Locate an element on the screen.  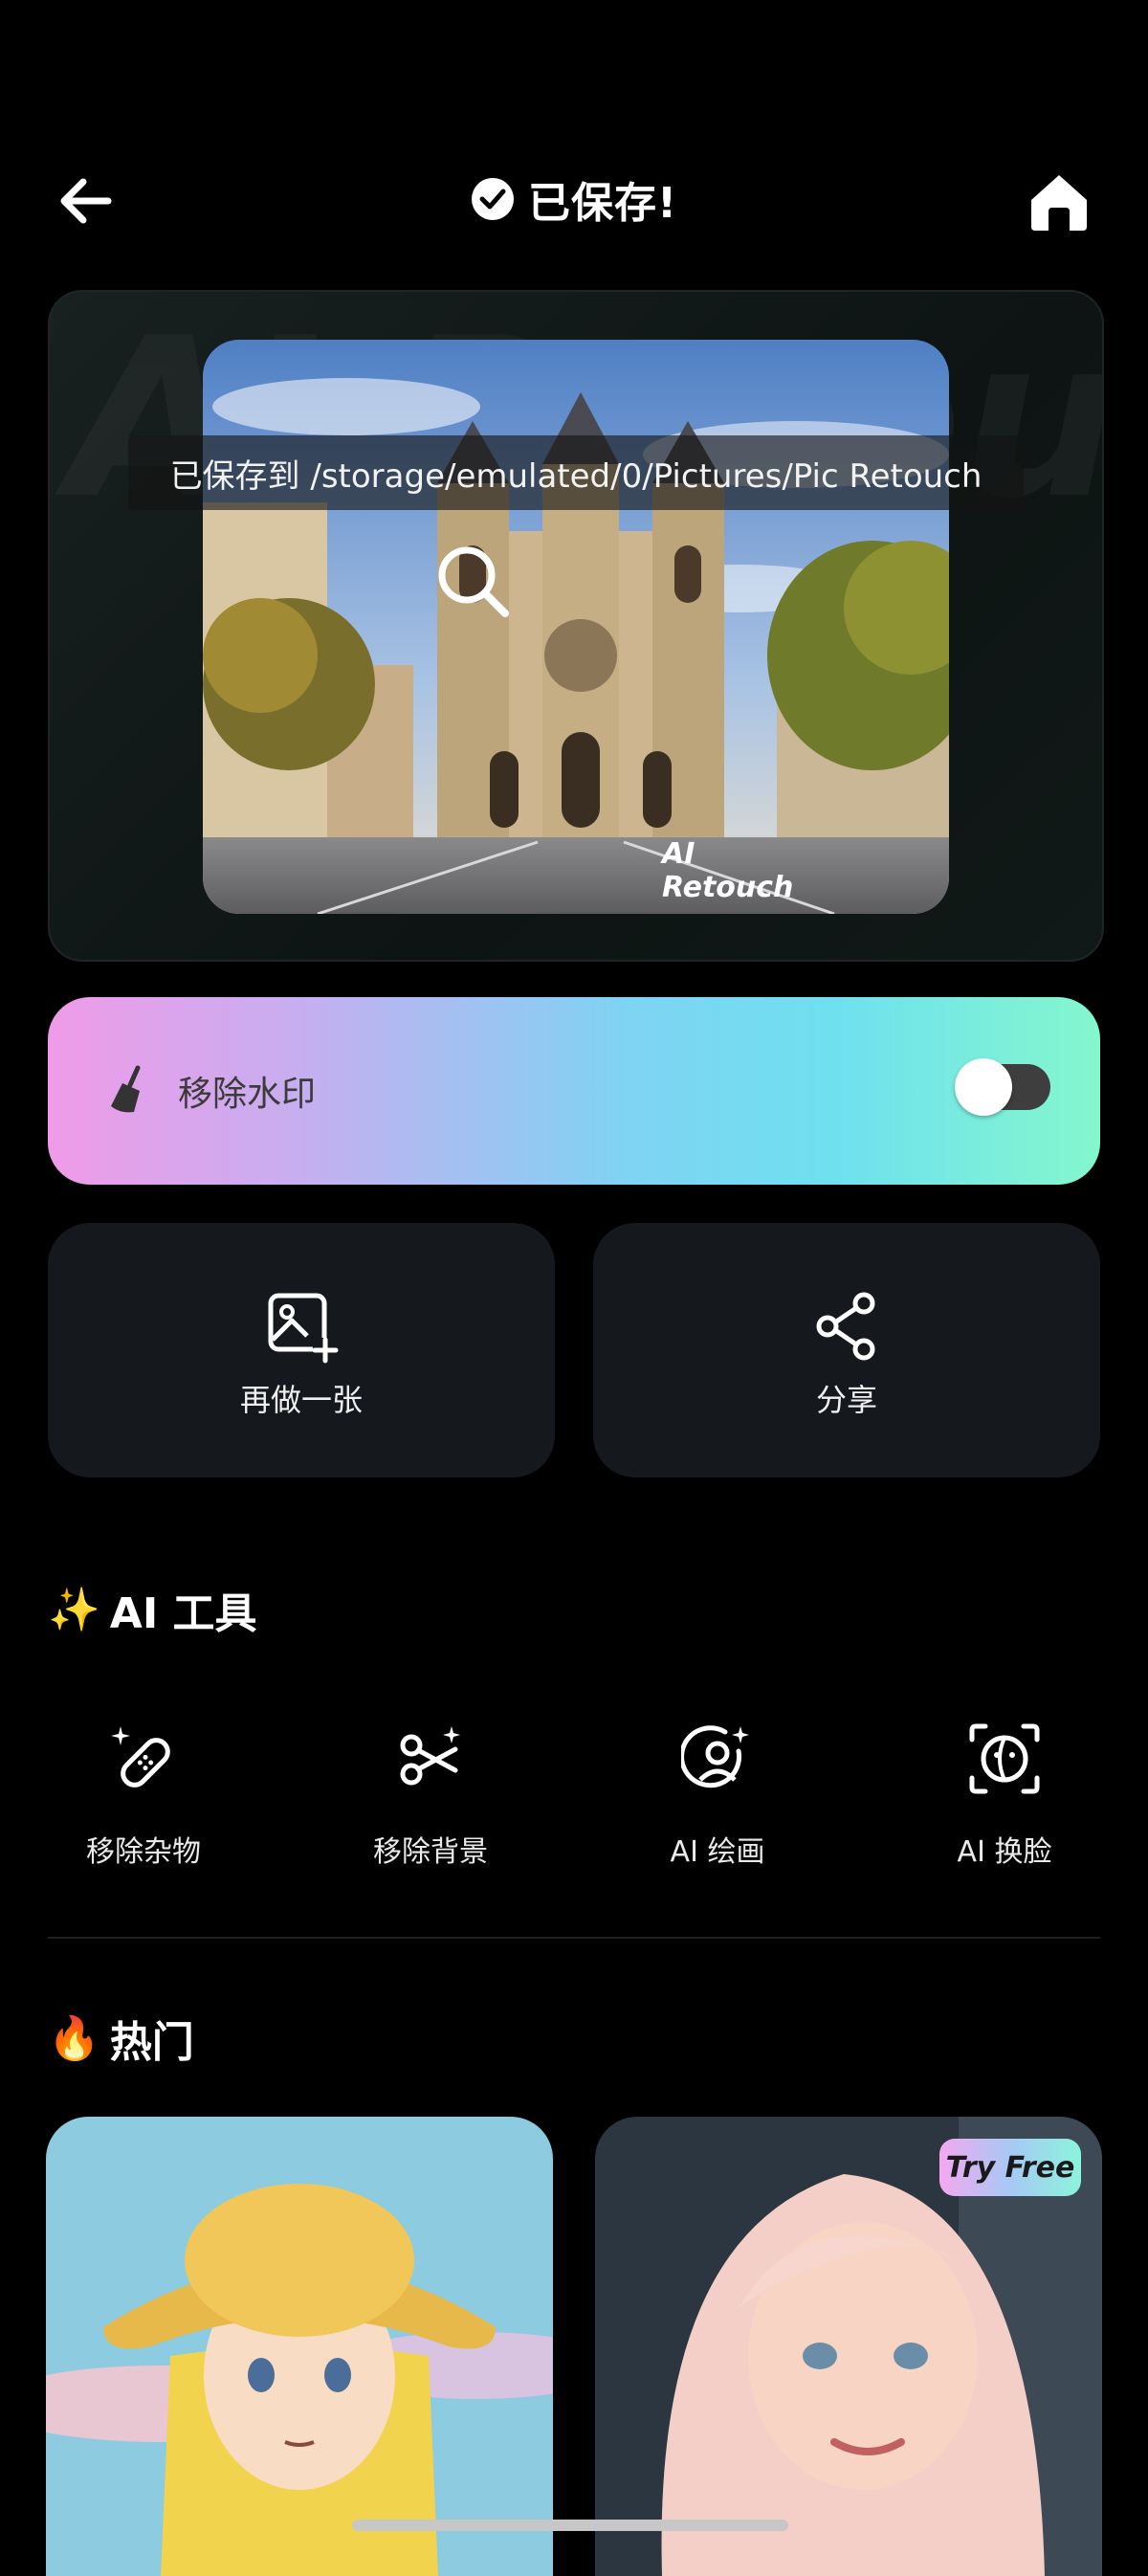
bandage-sparkle-icon is located at coordinates (140, 1757).